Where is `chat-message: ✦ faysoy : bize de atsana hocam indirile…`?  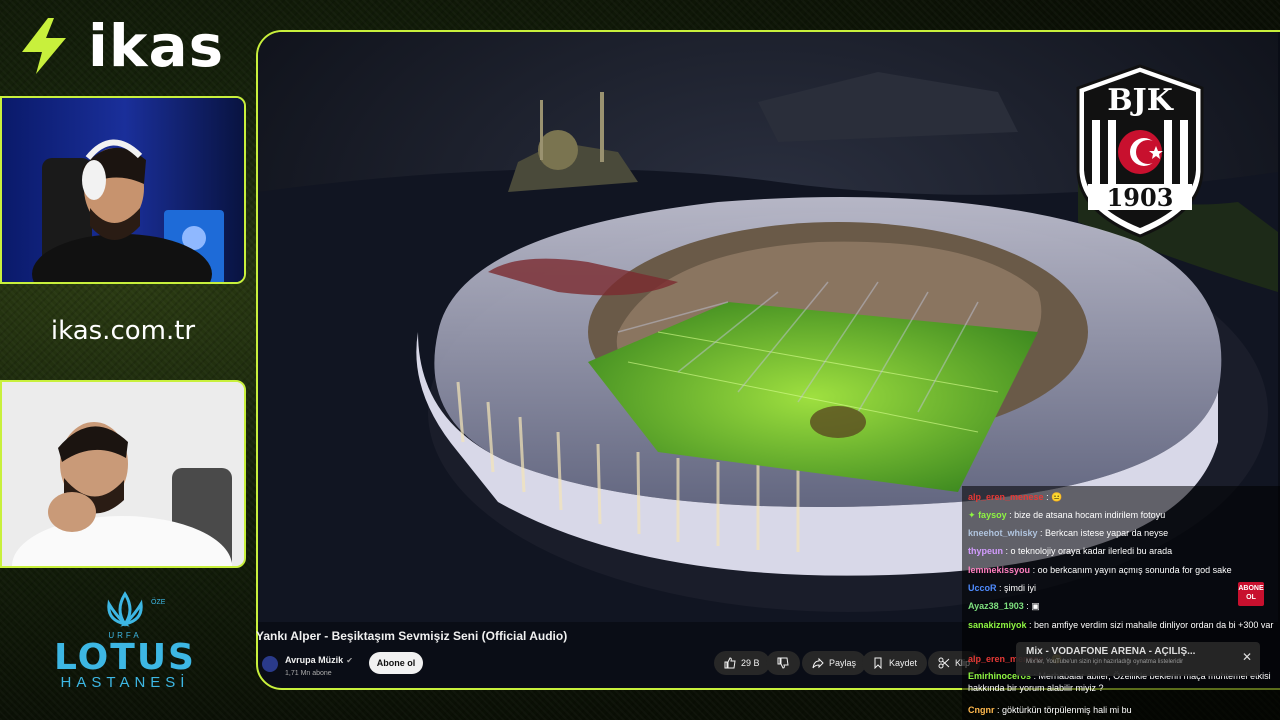
chat-message: ✦ faysoy : bize de atsana hocam indirile… is located at coordinates (1121, 515).